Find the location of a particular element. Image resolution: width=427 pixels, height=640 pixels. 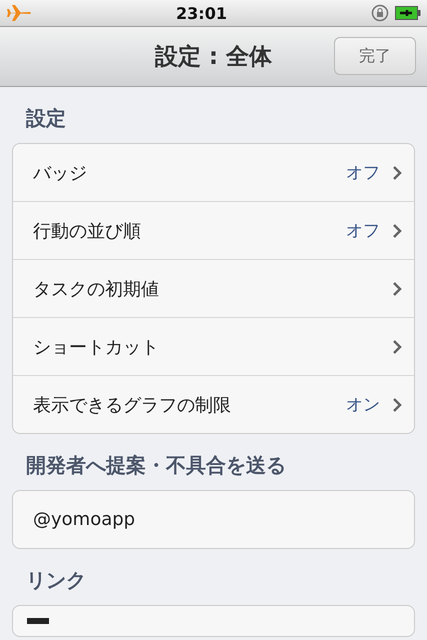

settings-row: 表示できるグラフの制限 オン is located at coordinates (213, 404).